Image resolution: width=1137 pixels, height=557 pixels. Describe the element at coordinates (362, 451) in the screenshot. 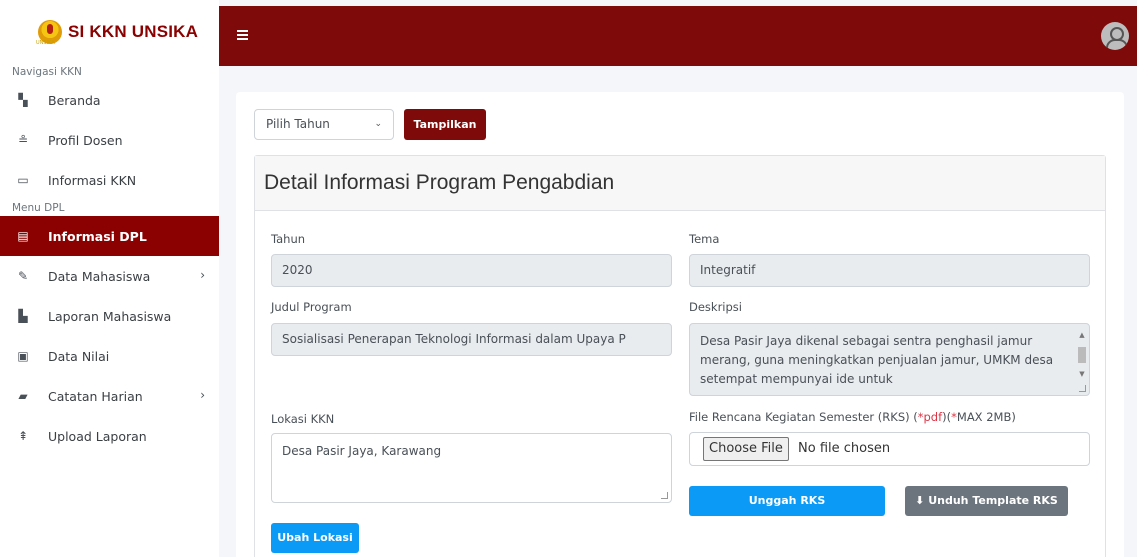

I see `lokasi-kkn-text: Desa Pasir Jaya, Karawang` at that location.